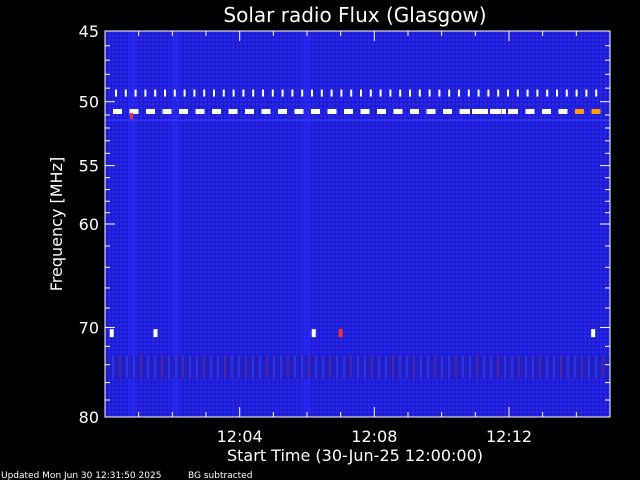 Image resolution: width=640 pixels, height=480 pixels. What do you see at coordinates (89, 327) in the screenshot?
I see `y-tick-label: 70` at bounding box center [89, 327].